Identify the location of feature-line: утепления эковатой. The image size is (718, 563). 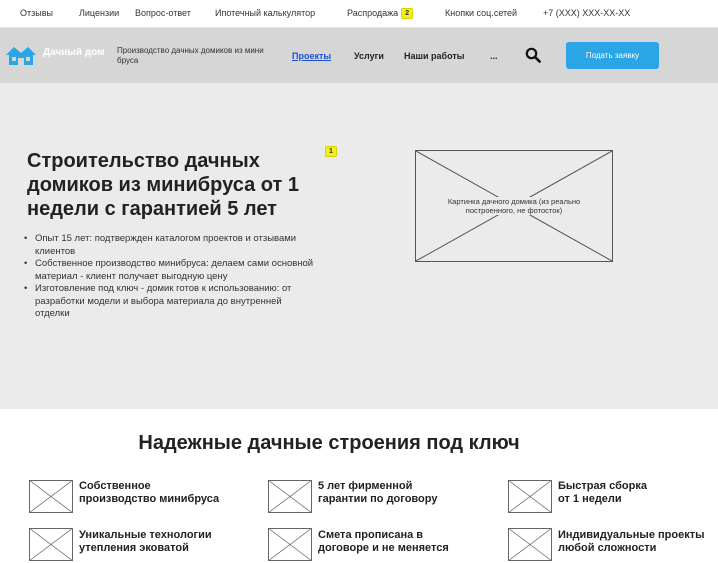
(134, 548).